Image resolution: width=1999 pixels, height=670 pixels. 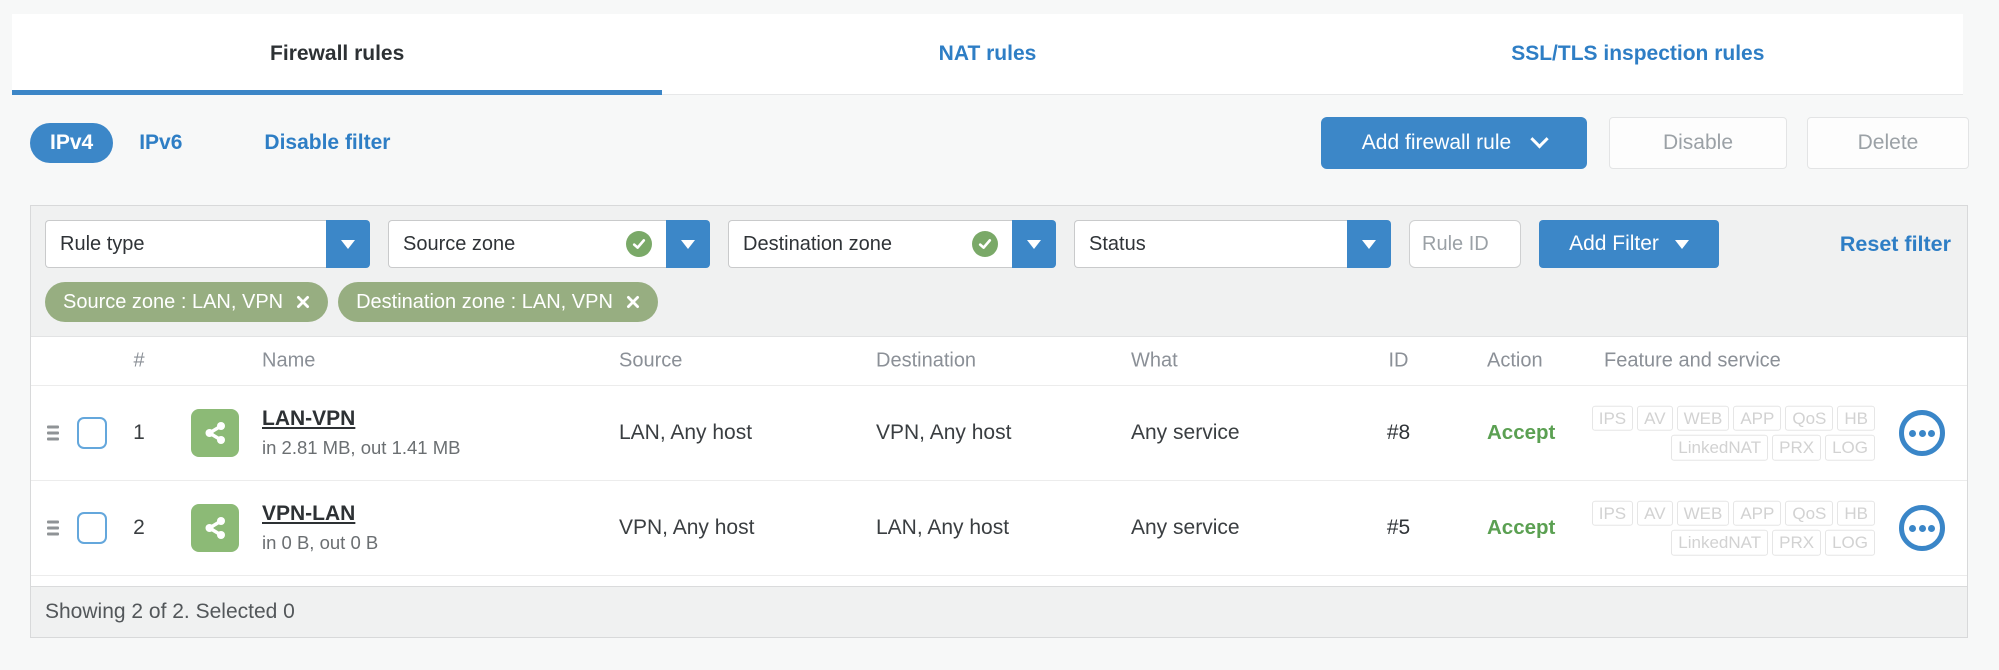 I want to click on ipv6-toggle: IPv6, so click(x=160, y=143).